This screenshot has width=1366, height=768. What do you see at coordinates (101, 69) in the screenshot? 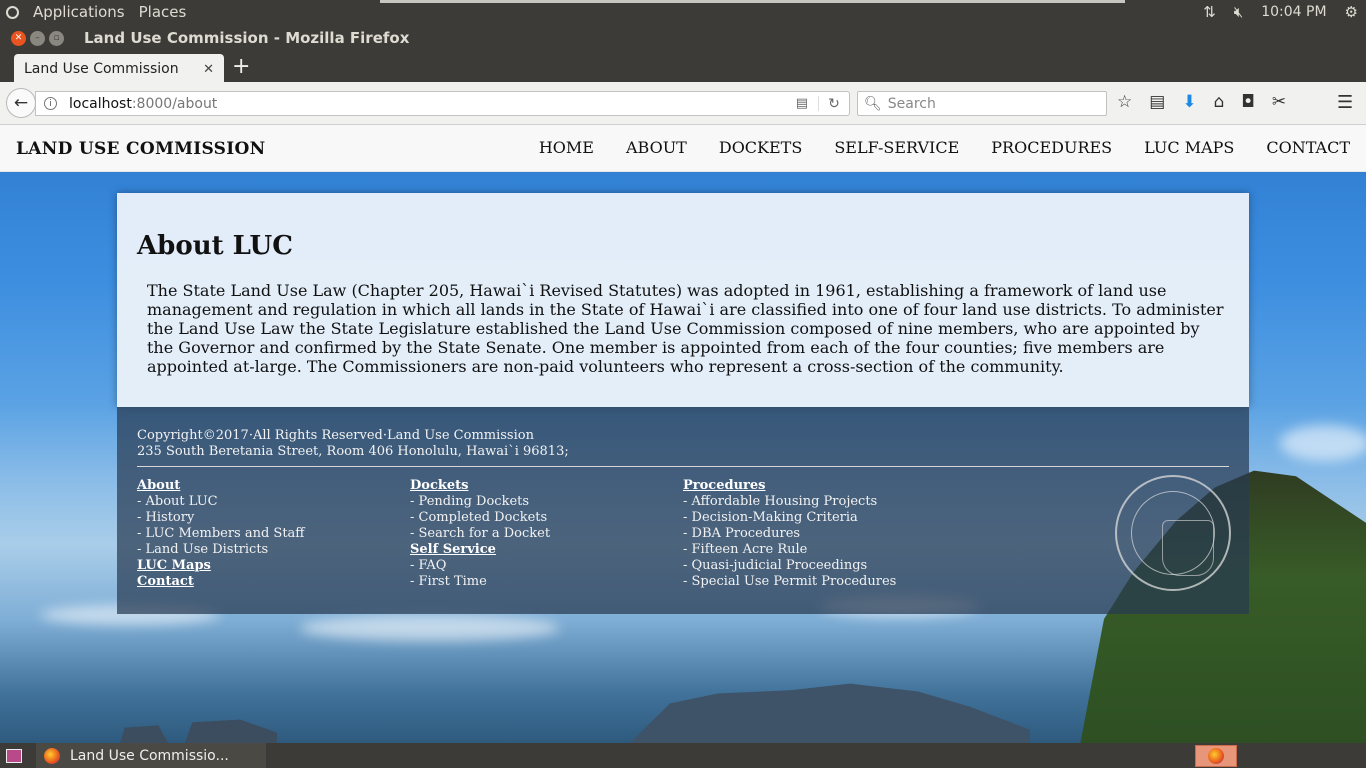
I see `tab-label: Land Use Commission` at bounding box center [101, 69].